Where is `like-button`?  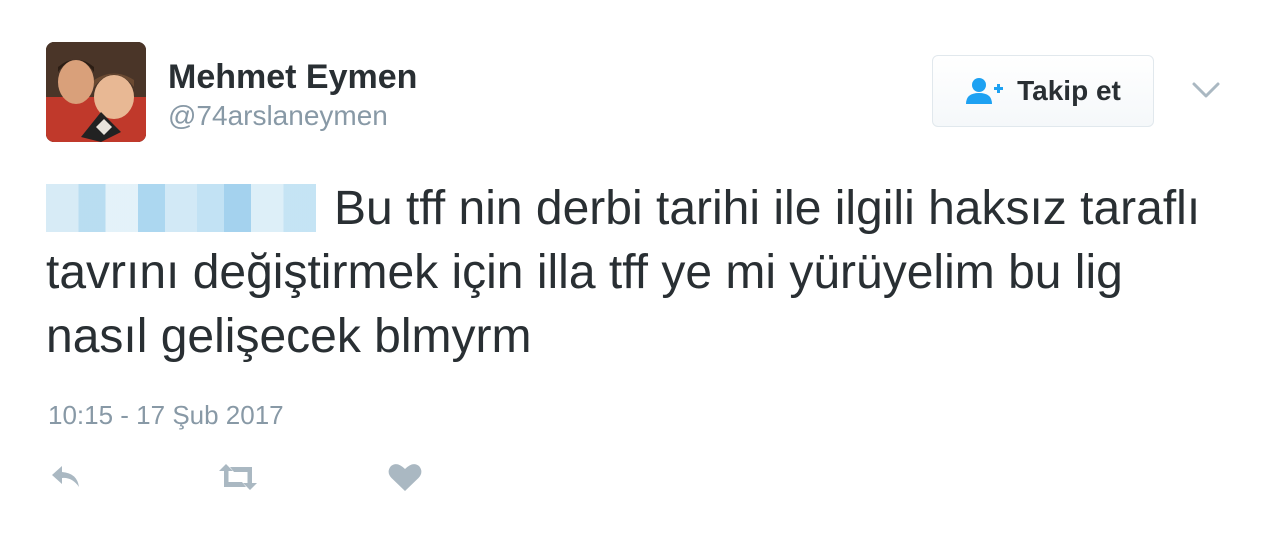
like-button is located at coordinates (405, 477).